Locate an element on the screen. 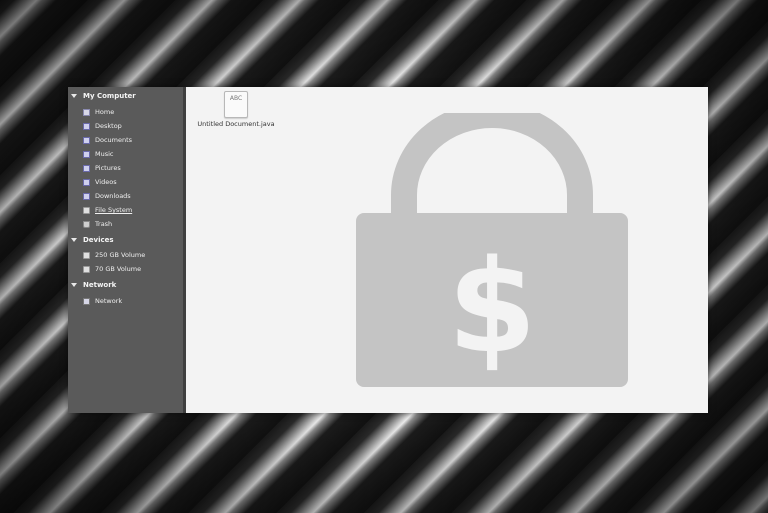 The image size is (768, 513). sidebar-item-label: 70 GB Volume is located at coordinates (118, 269).